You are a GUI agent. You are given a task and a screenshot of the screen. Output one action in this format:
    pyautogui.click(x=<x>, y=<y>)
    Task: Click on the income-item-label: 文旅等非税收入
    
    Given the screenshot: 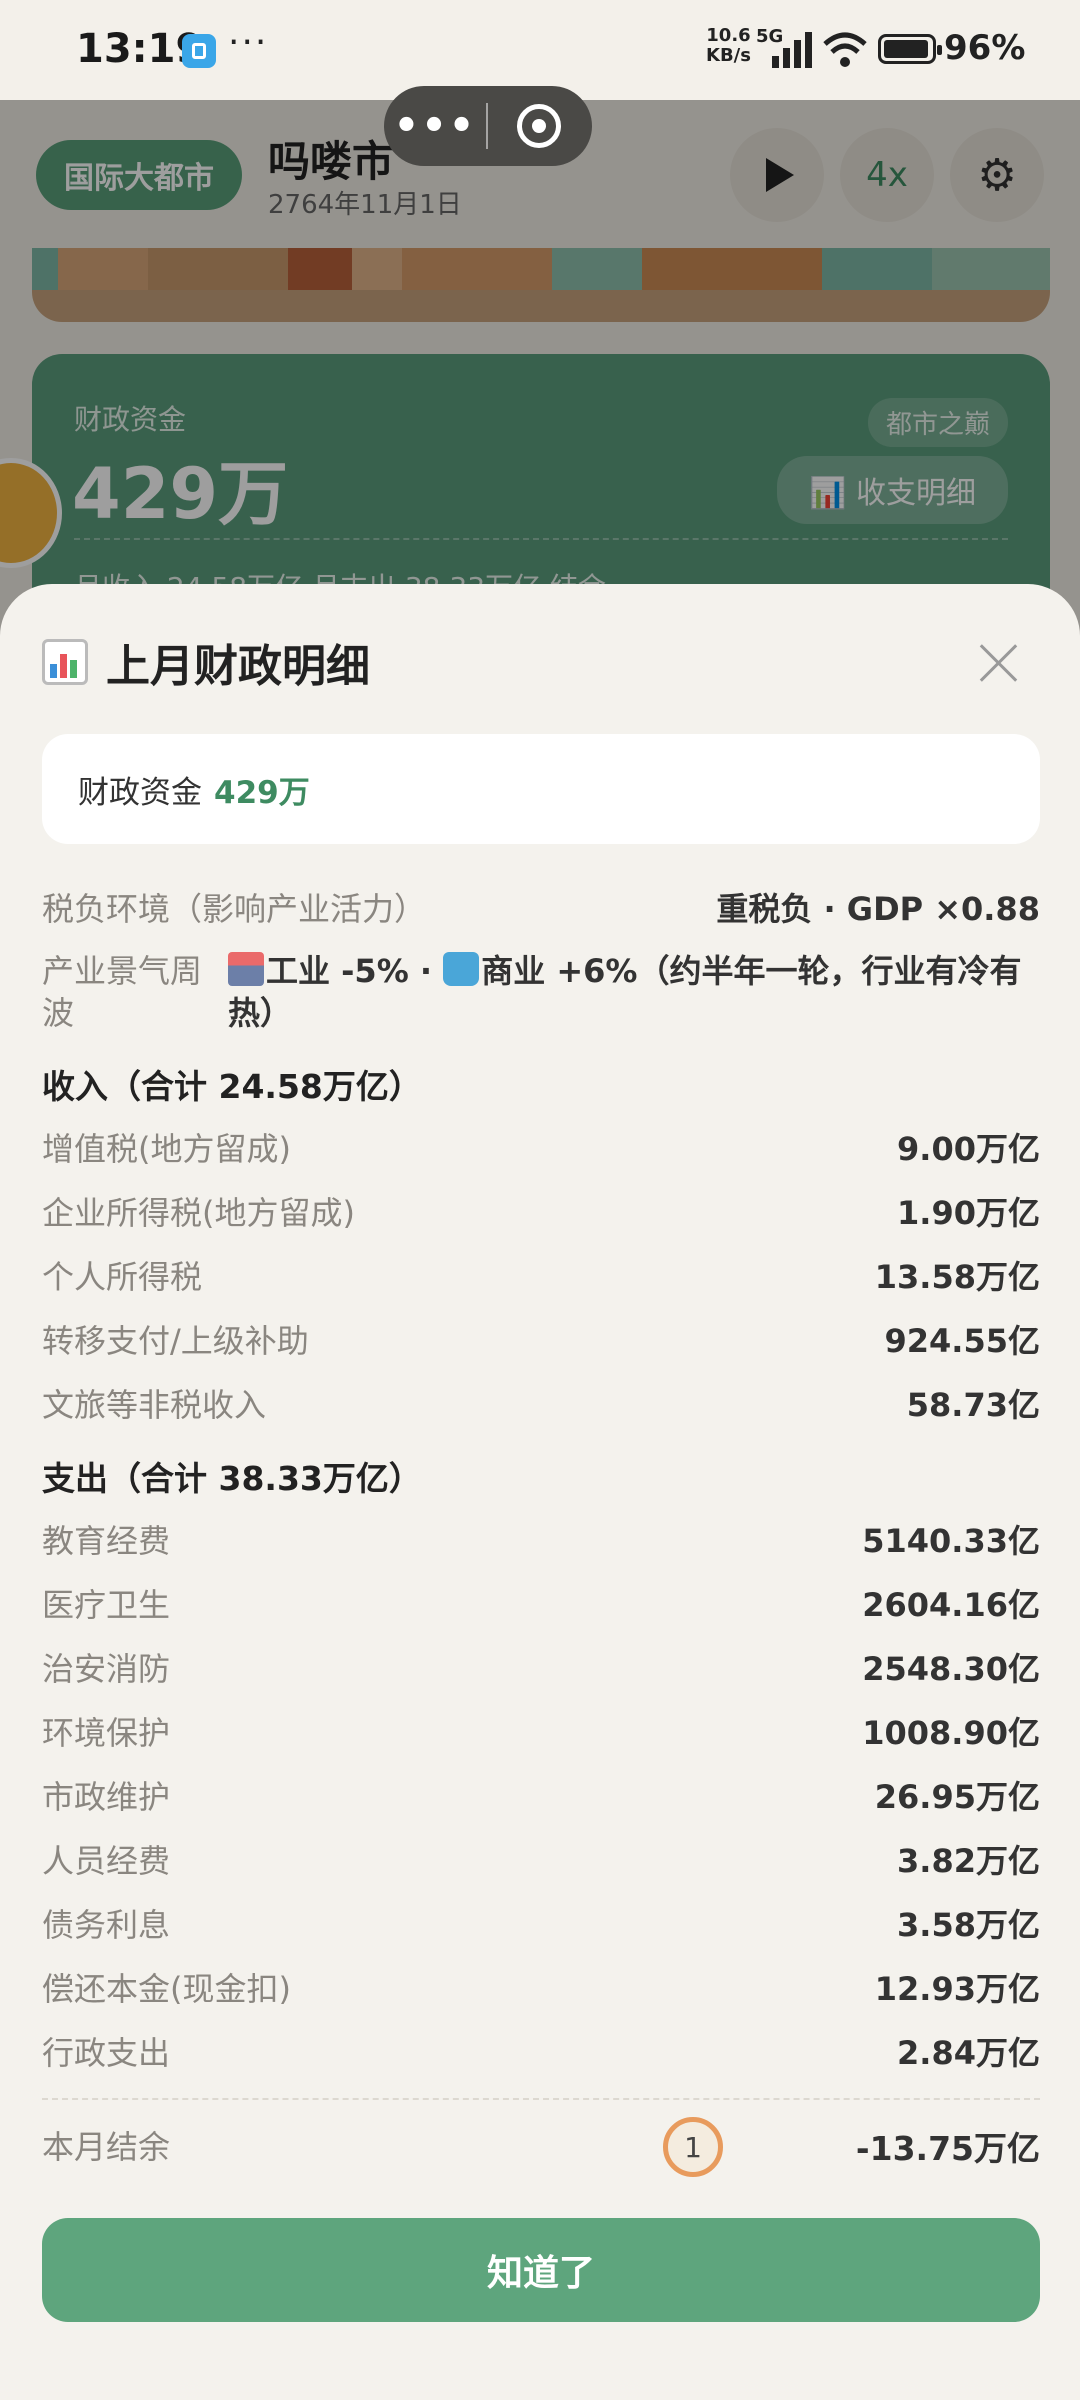 What is the action you would take?
    pyautogui.click(x=154, y=1405)
    